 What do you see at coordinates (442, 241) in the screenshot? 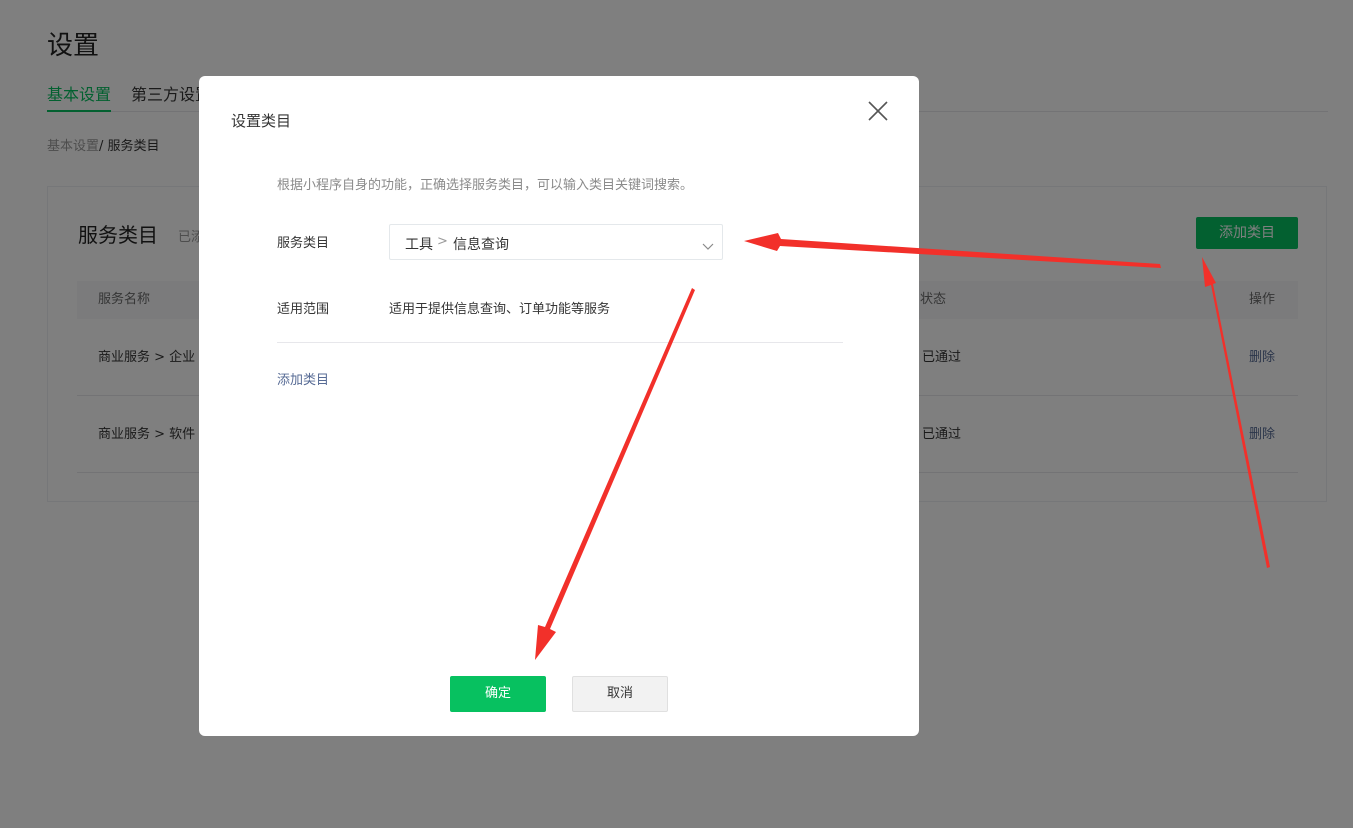
I see `chevron-right-icon: >` at bounding box center [442, 241].